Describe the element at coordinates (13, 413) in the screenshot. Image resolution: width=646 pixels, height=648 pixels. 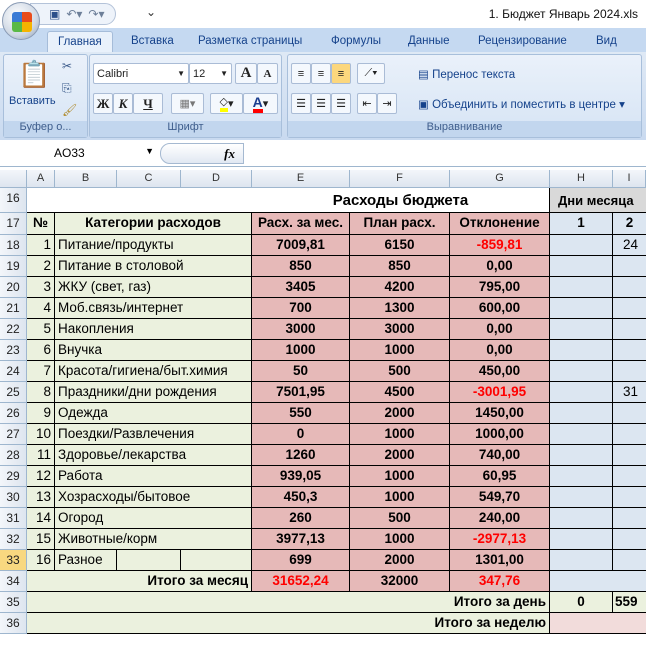
I see `row-header-26: 26` at that location.